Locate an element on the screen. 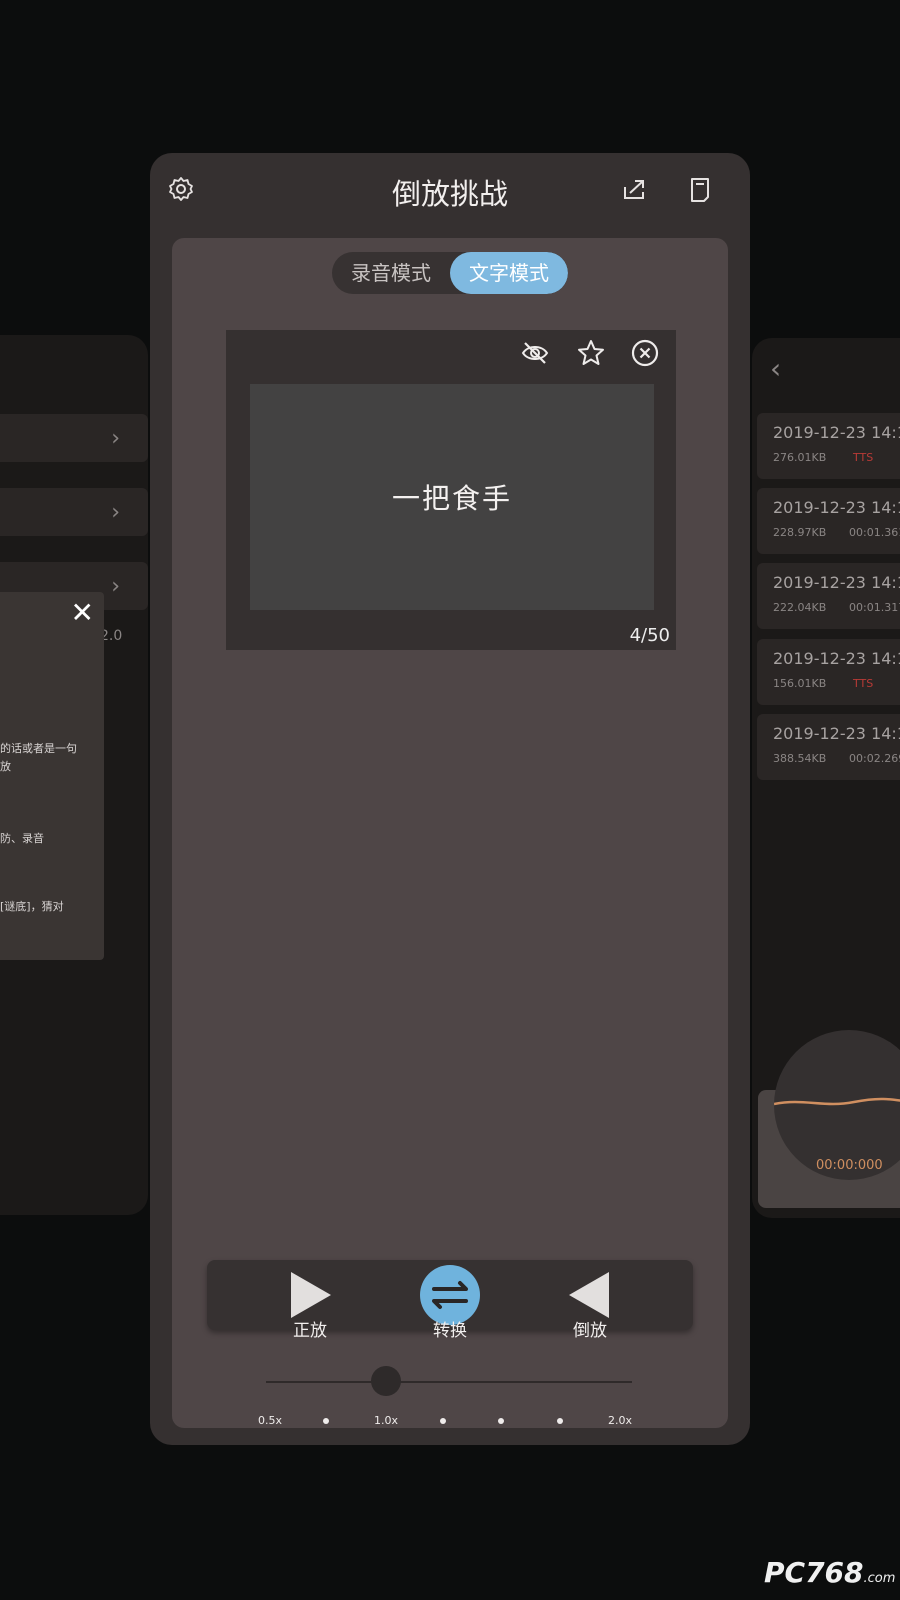 The width and height of the screenshot is (900, 1600). speed-label-mid: 1.0x is located at coordinates (386, 1420).